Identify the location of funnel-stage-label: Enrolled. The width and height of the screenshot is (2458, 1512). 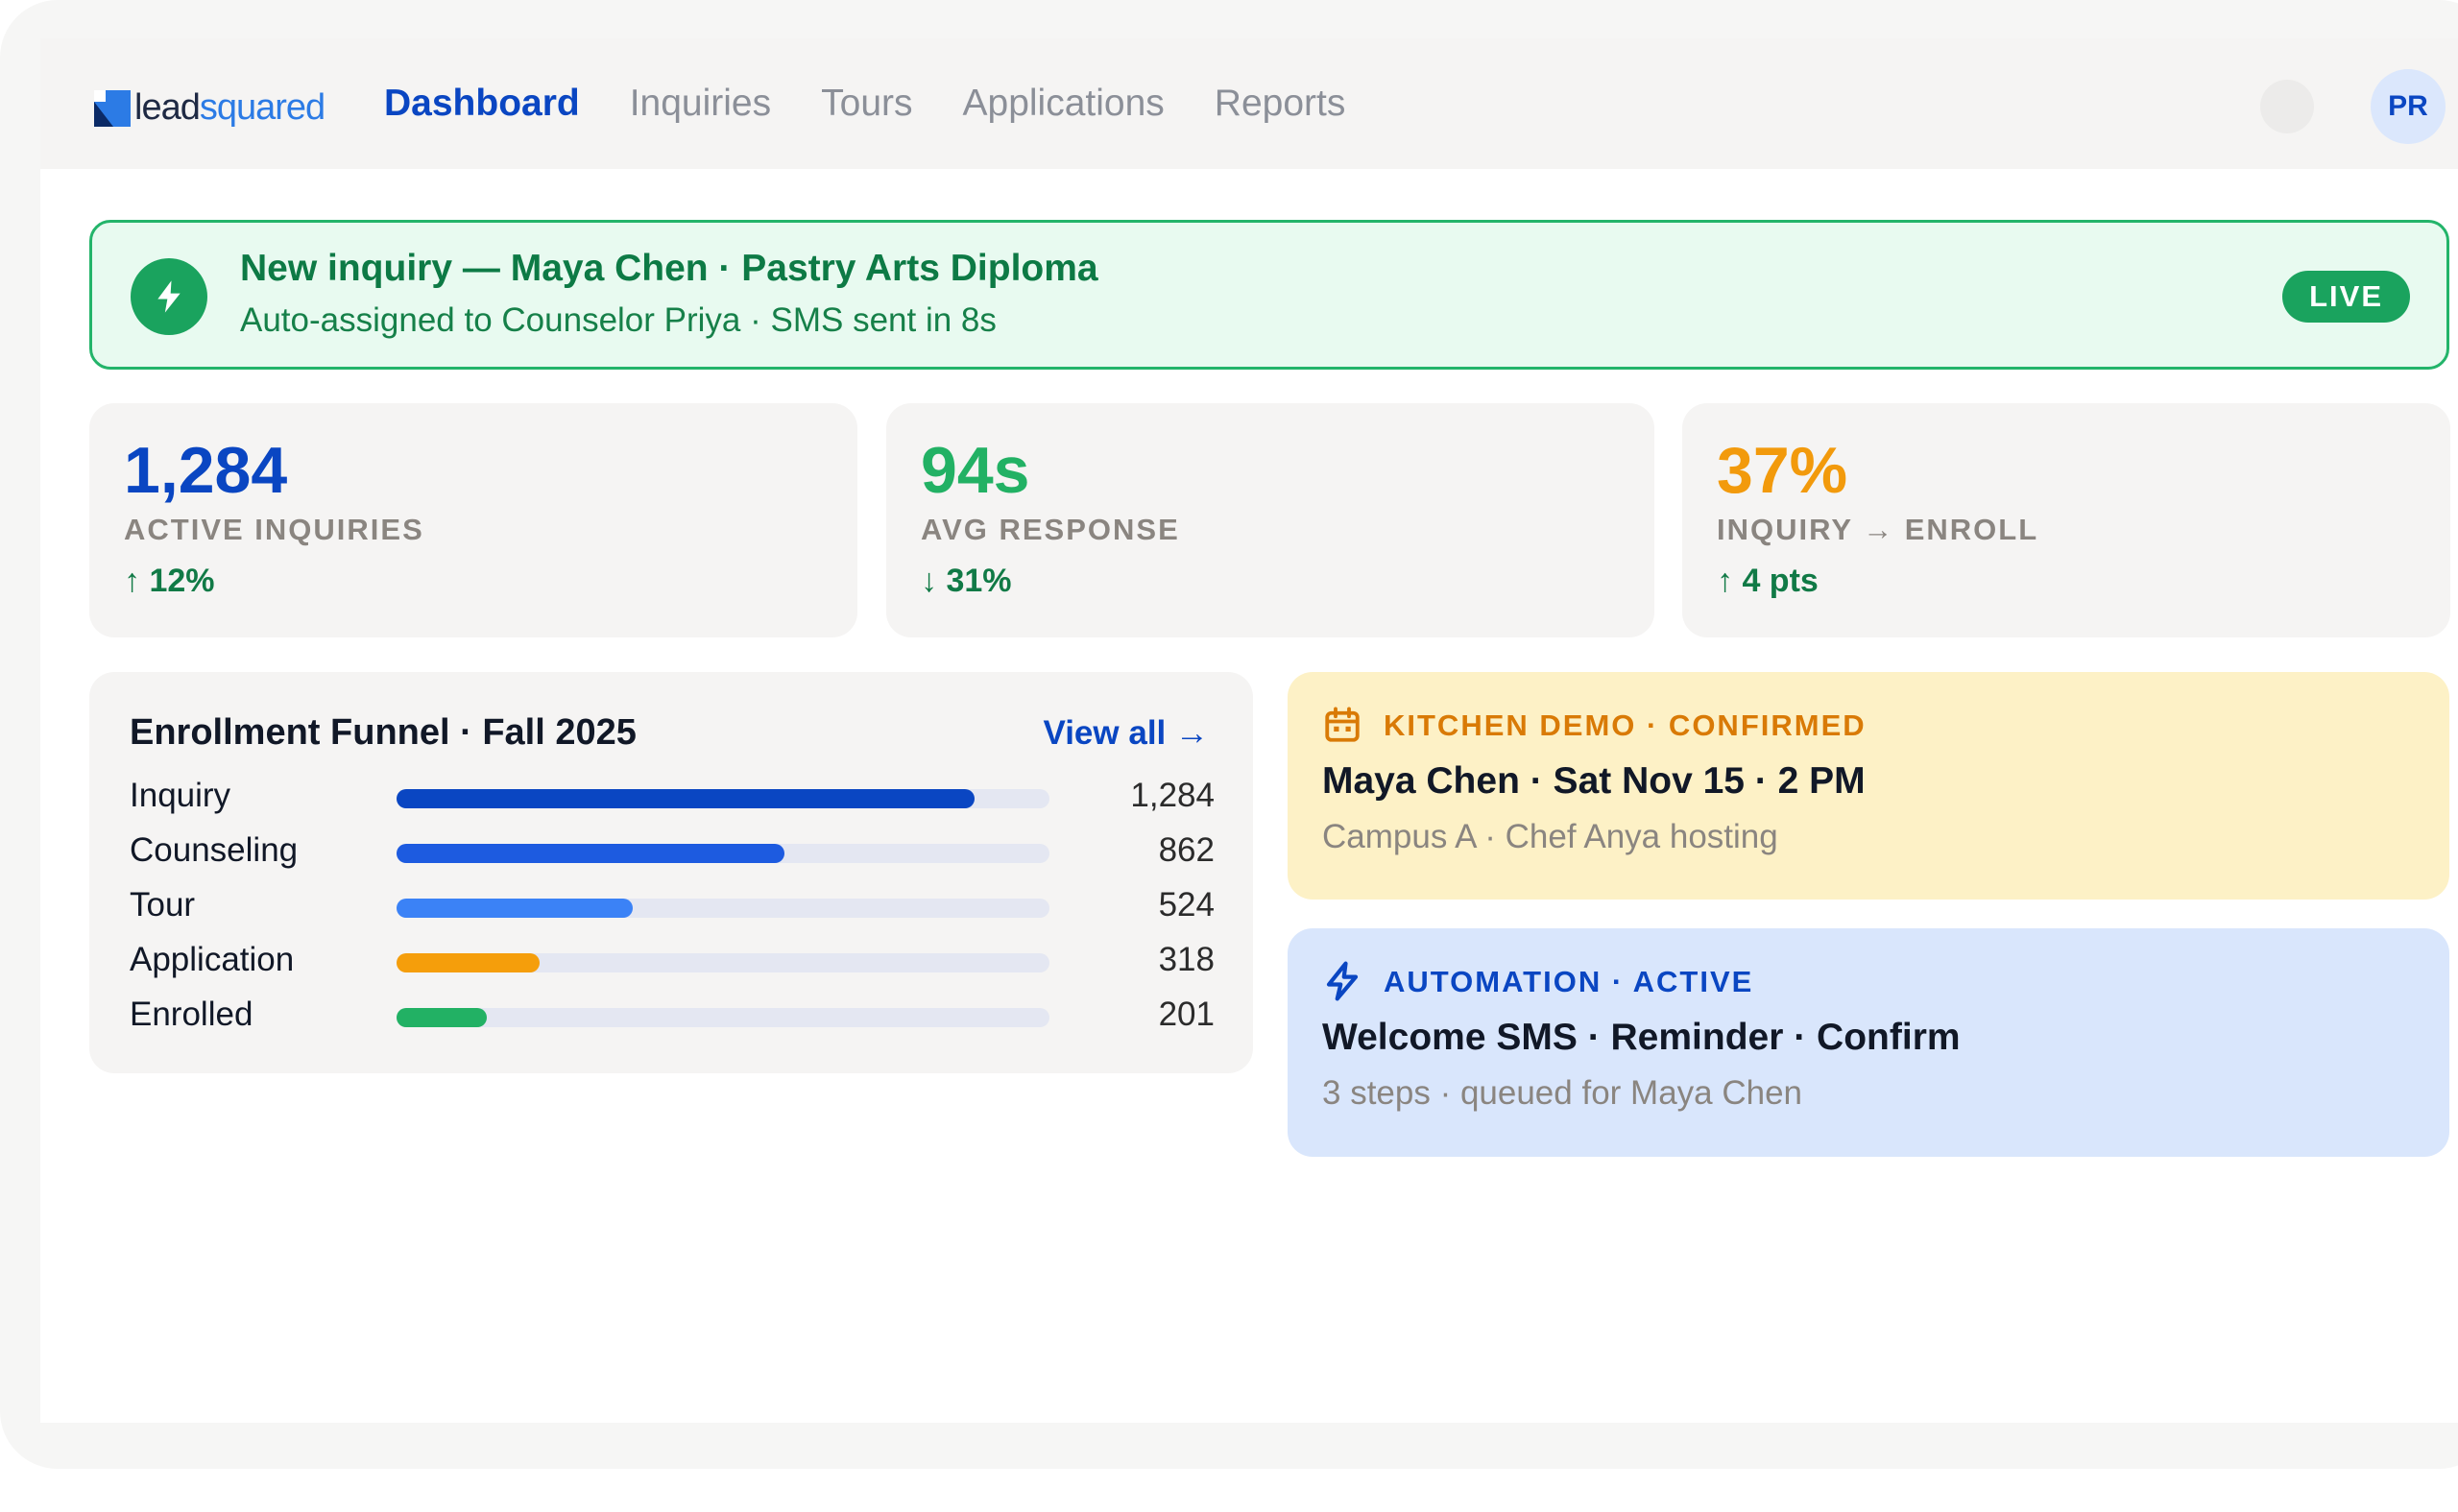
(191, 1015).